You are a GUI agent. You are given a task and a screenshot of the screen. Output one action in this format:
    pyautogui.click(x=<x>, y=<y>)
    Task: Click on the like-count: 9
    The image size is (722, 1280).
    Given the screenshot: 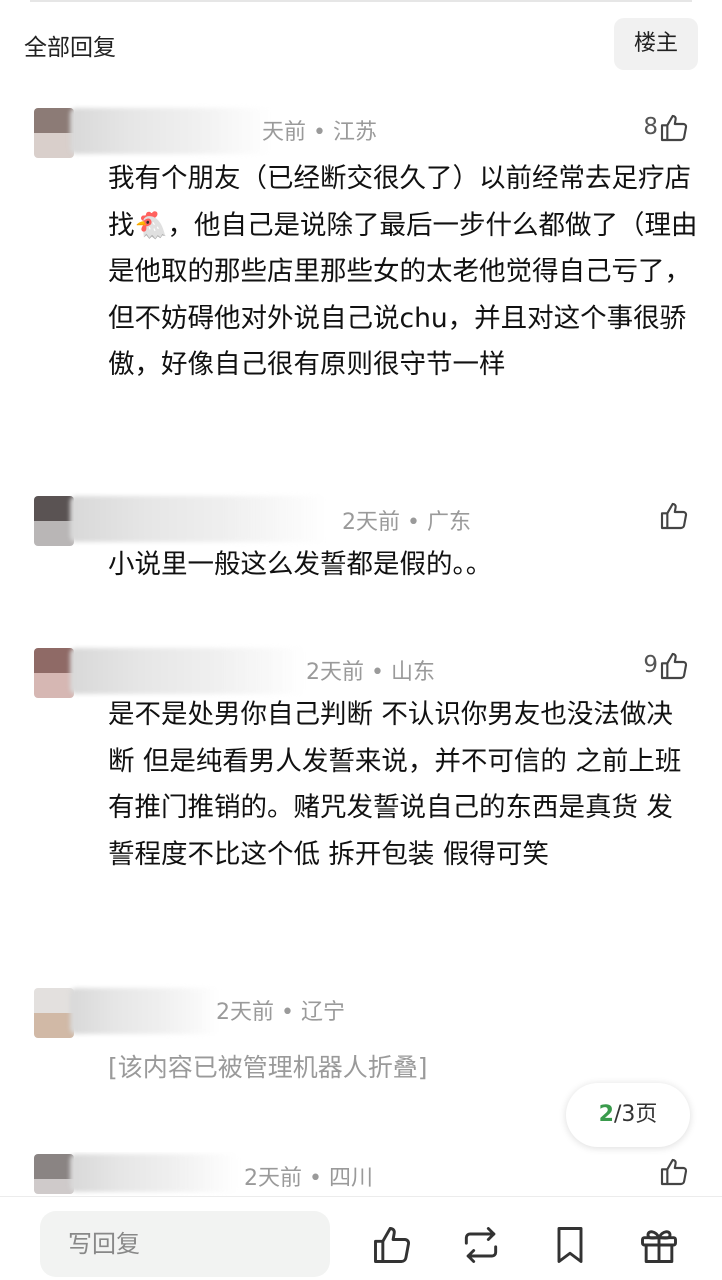 What is the action you would take?
    pyautogui.click(x=650, y=665)
    